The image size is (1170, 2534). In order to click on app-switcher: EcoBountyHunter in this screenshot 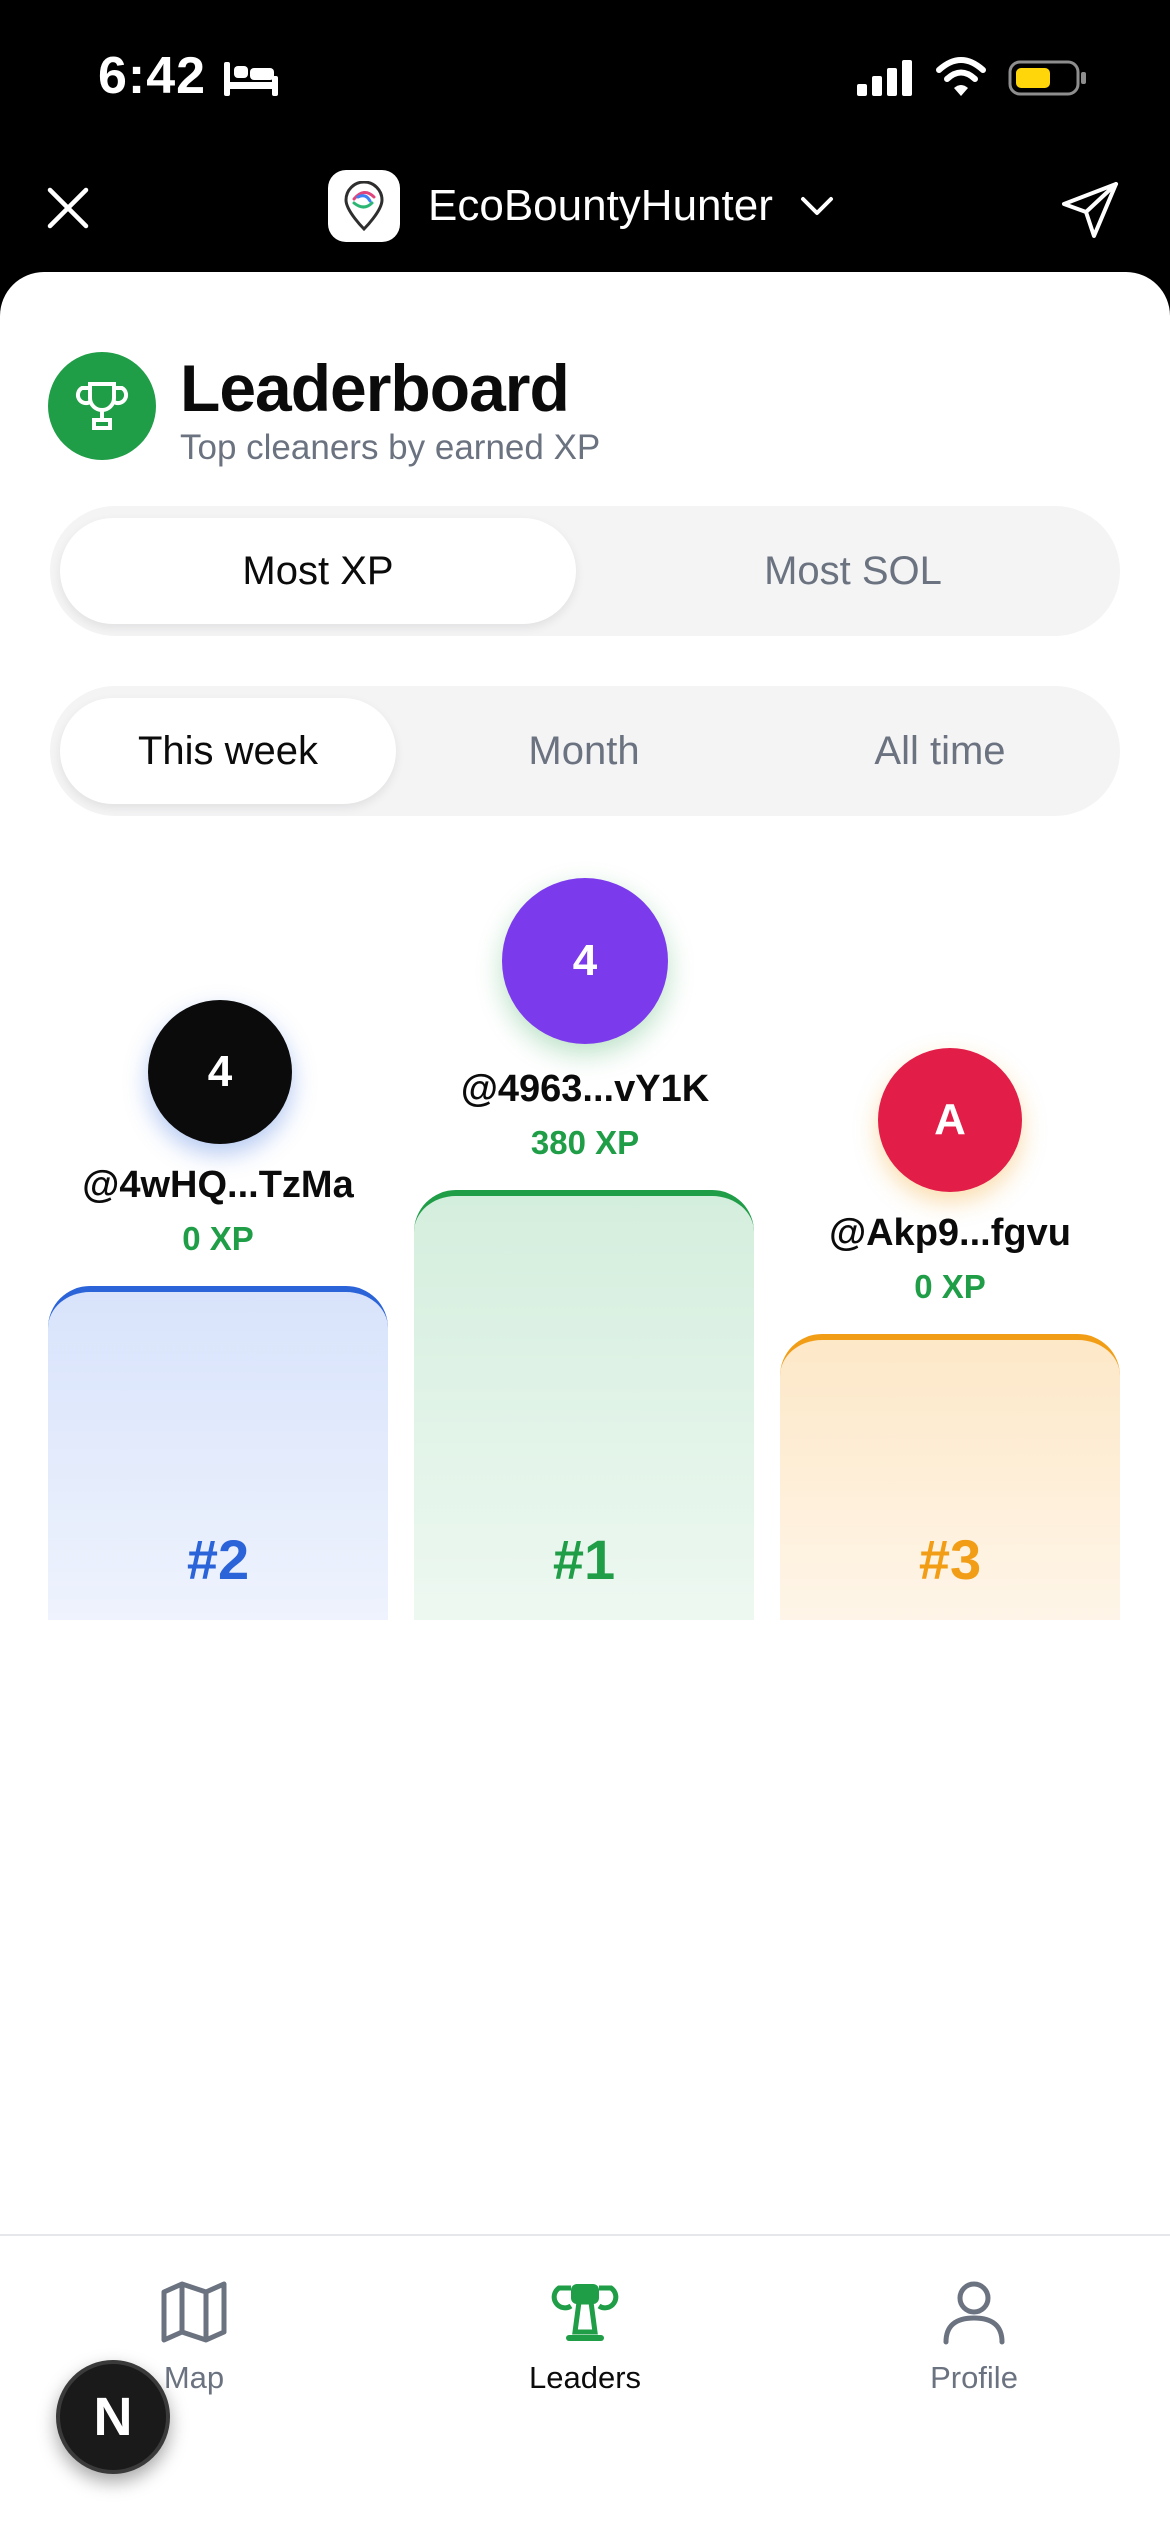, I will do `click(582, 206)`.